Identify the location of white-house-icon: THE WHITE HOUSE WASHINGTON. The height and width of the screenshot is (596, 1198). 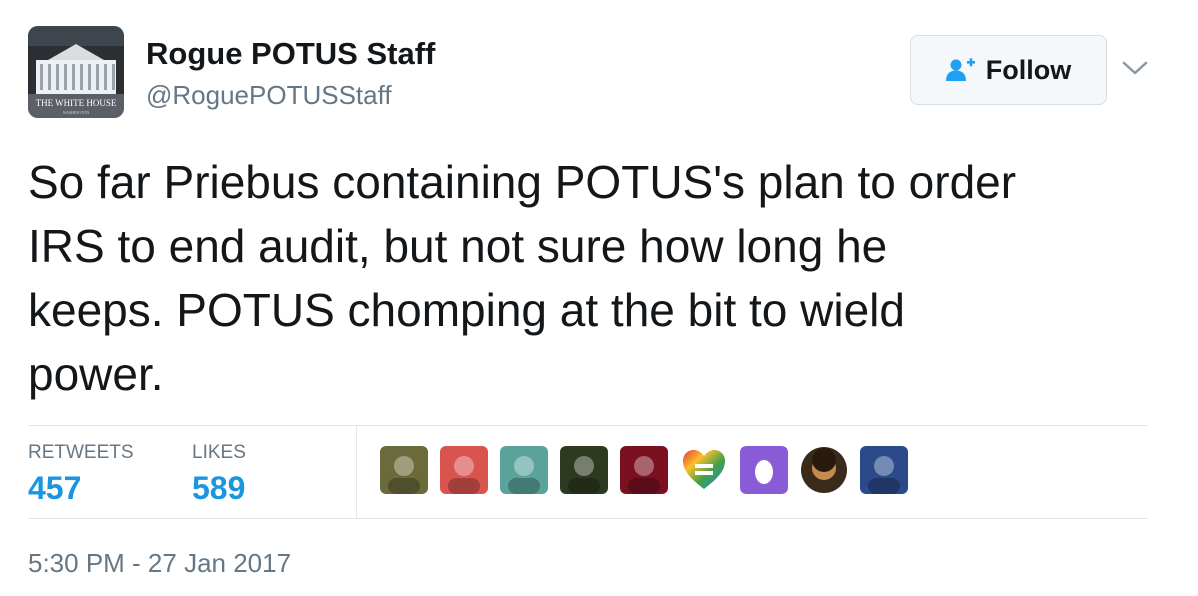
(76, 72).